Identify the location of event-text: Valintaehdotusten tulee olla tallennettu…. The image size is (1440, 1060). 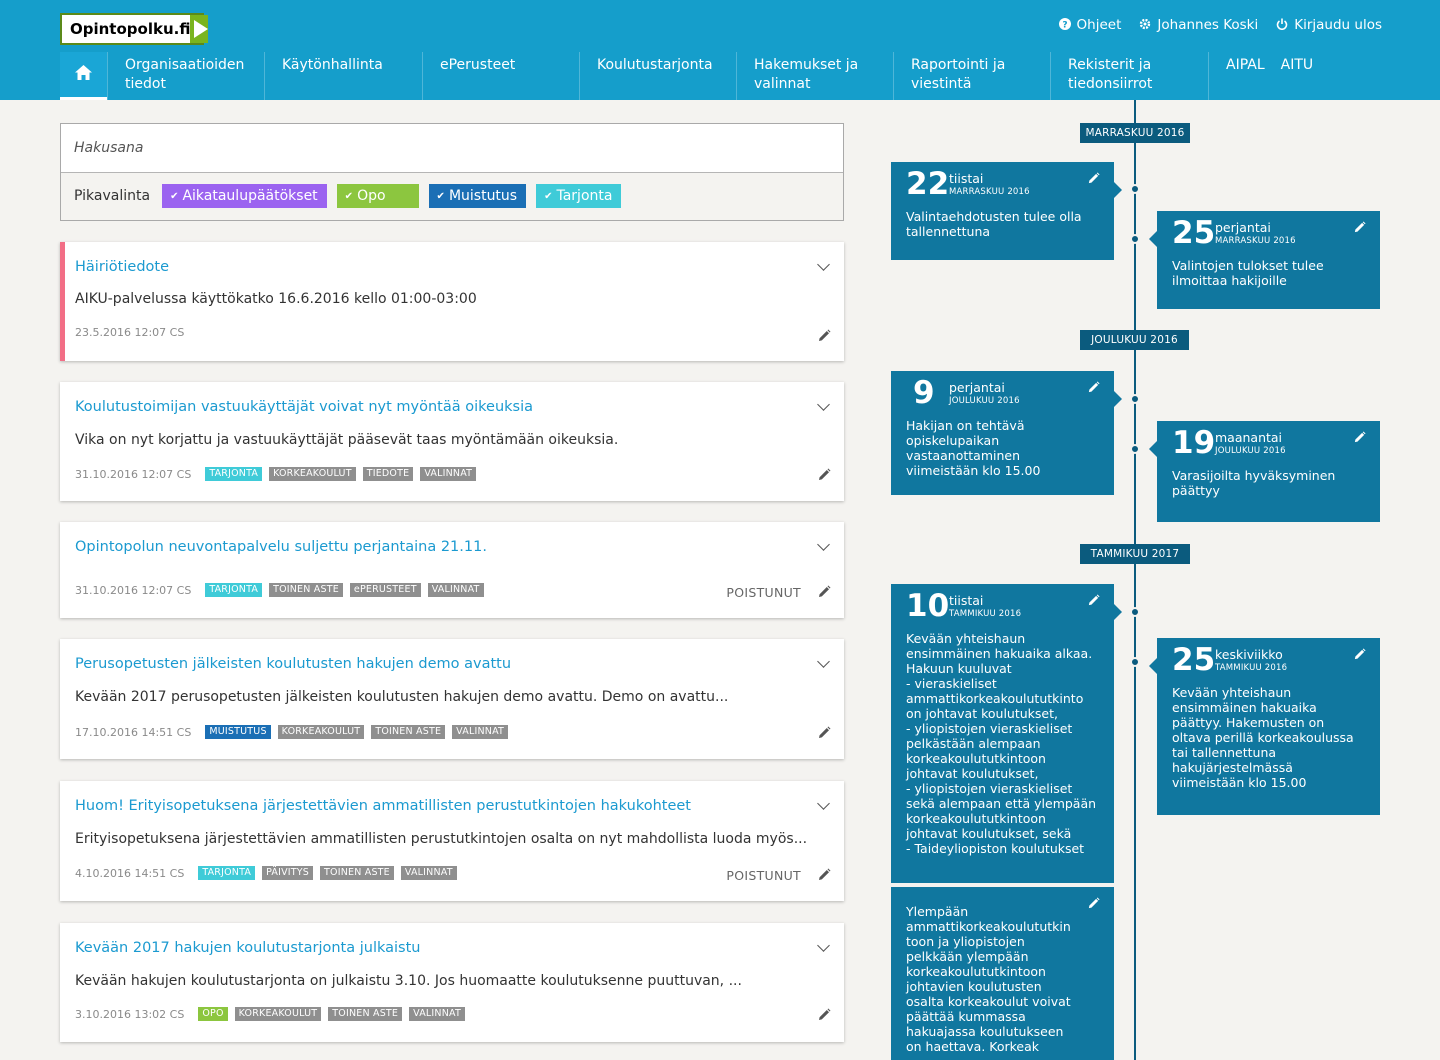
(994, 224).